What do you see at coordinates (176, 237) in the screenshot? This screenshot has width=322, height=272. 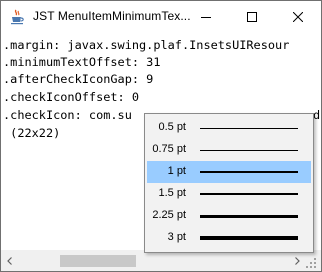 I see `menu-item-label: 3 pt` at bounding box center [176, 237].